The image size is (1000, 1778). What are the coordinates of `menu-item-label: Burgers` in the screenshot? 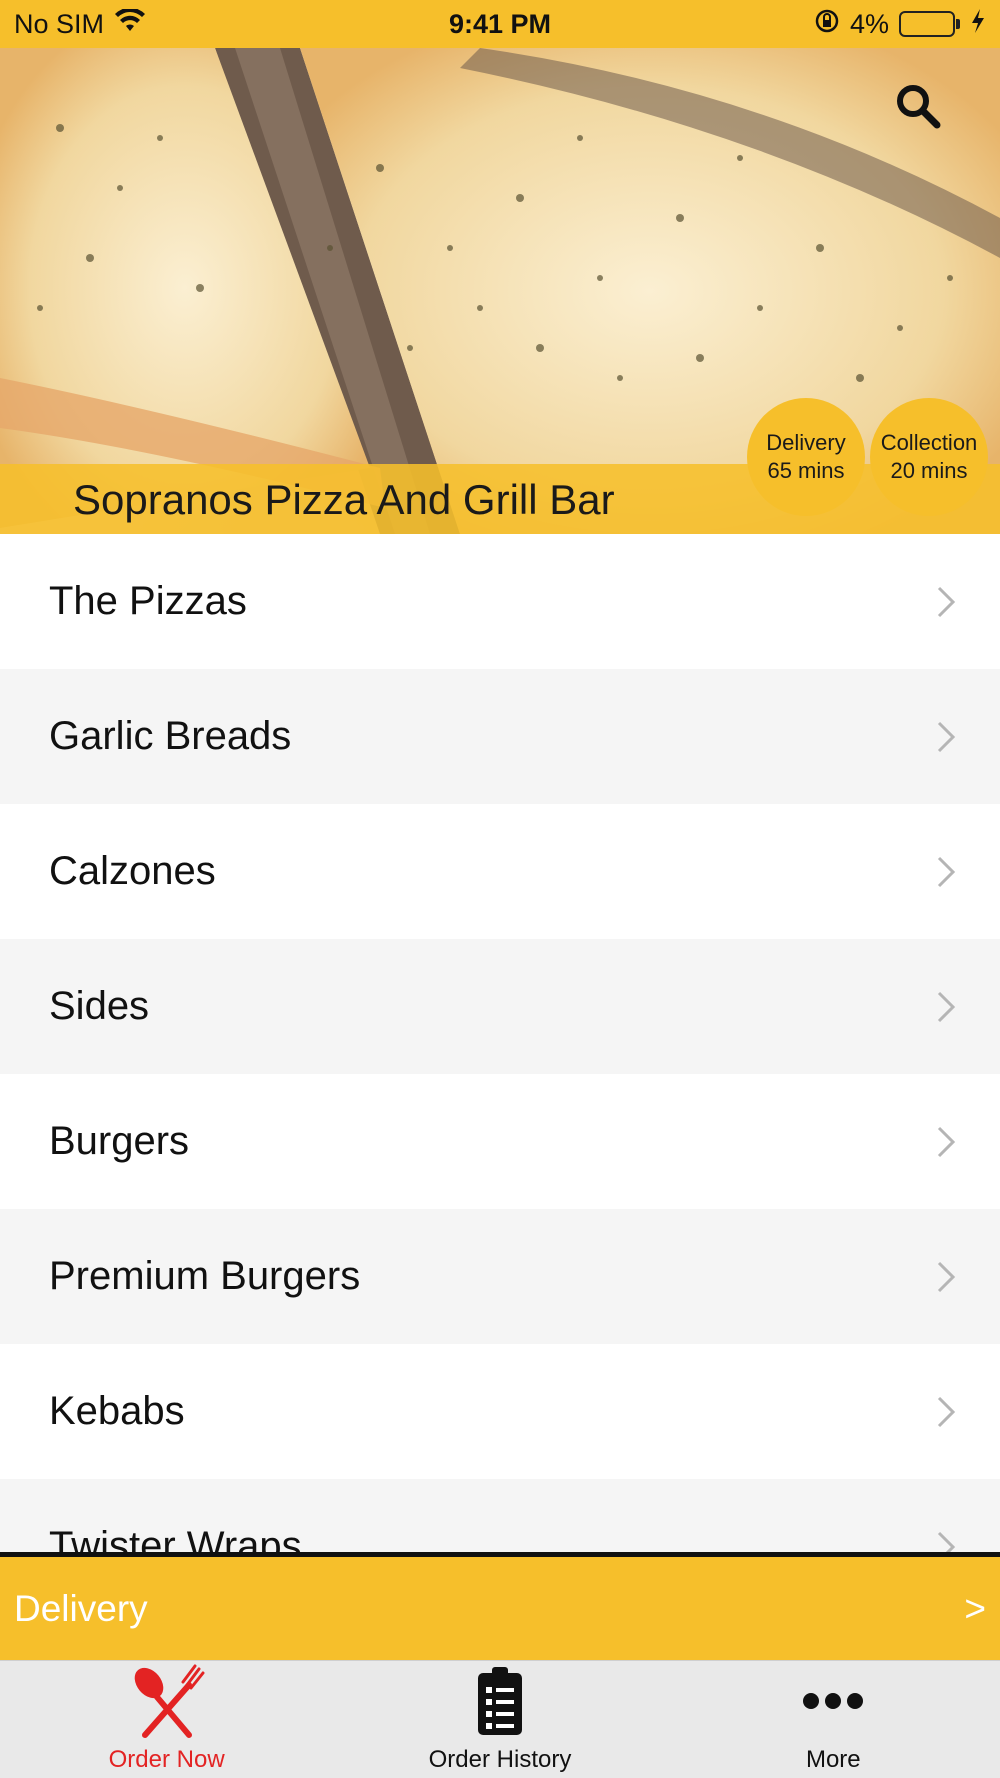 It's located at (119, 1141).